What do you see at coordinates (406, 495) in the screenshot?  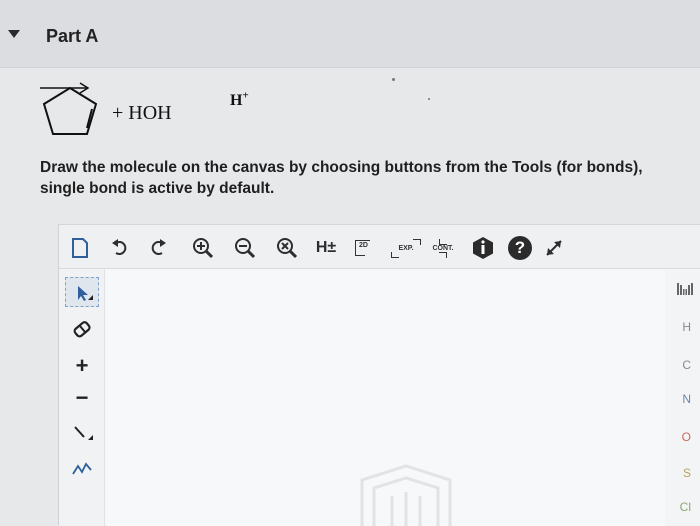 I see `canvas-watermark-icon` at bounding box center [406, 495].